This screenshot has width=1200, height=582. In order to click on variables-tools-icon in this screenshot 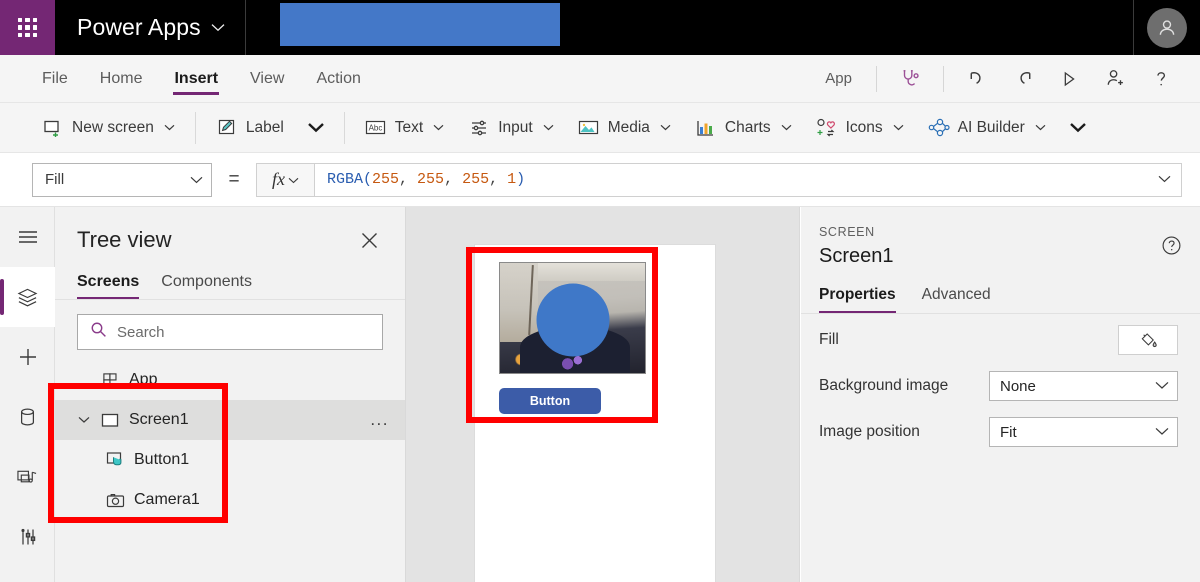, I will do `click(27, 537)`.